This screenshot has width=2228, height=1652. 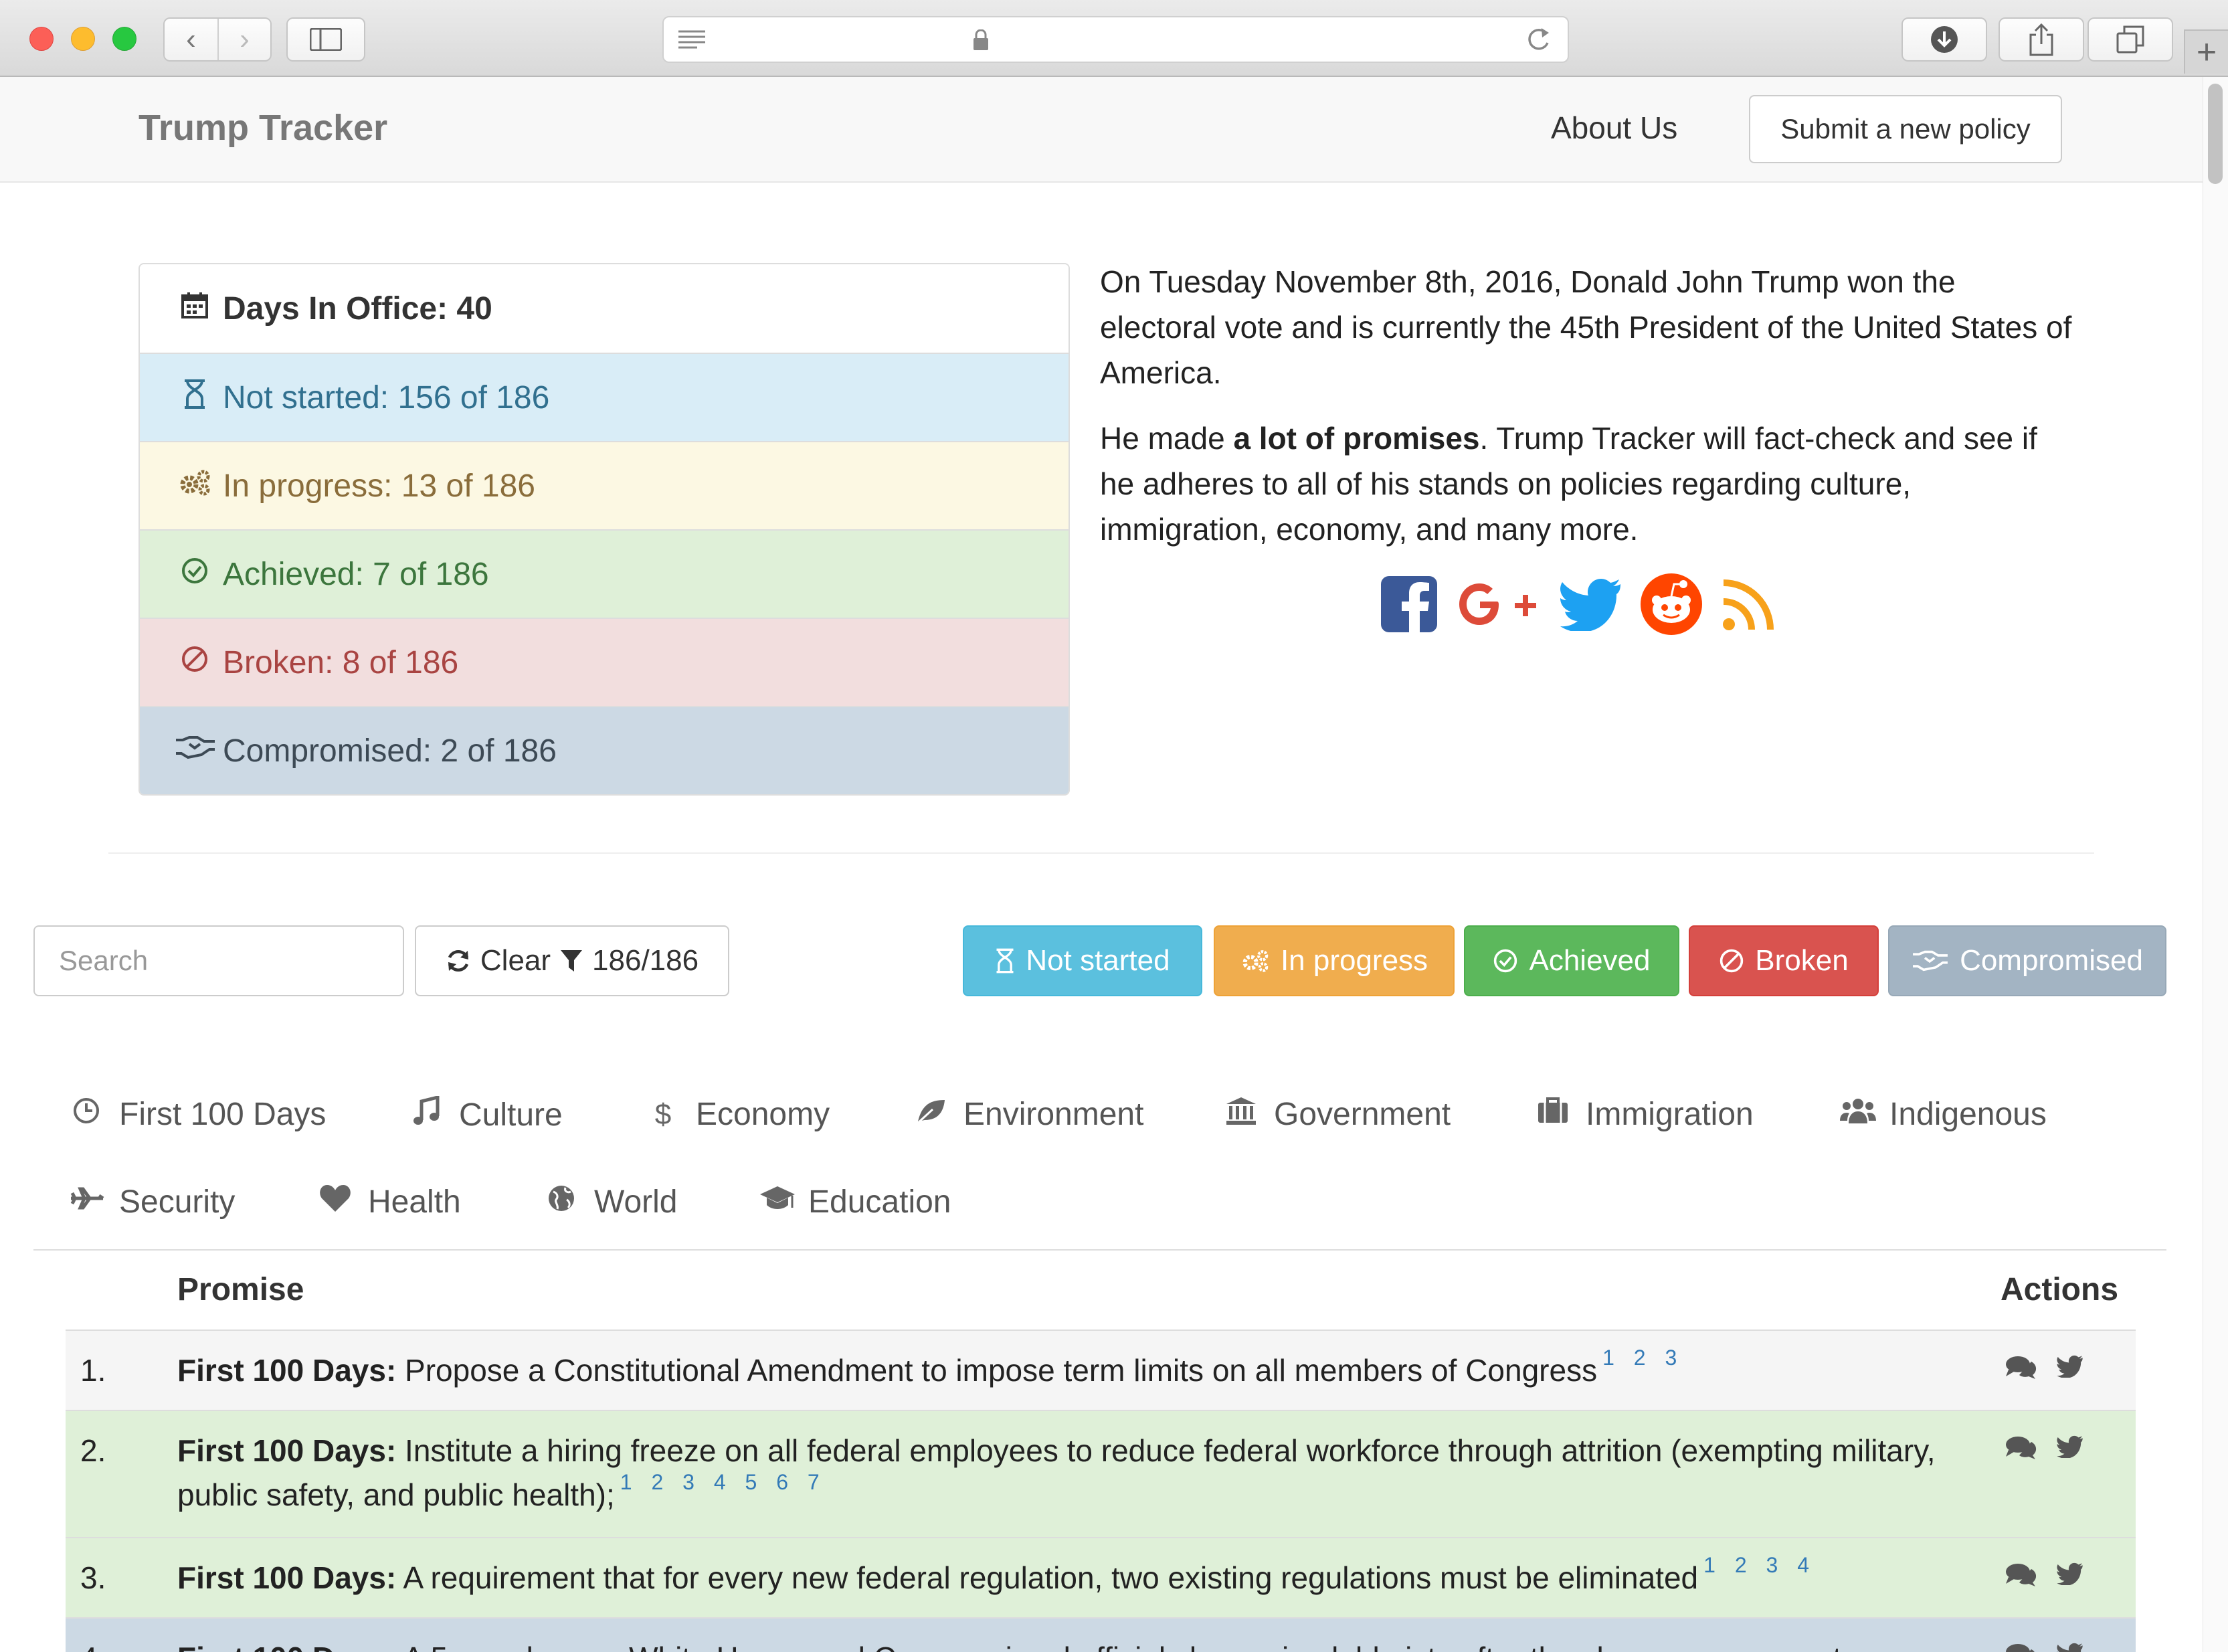 I want to click on tab-overview-button, so click(x=2130, y=40).